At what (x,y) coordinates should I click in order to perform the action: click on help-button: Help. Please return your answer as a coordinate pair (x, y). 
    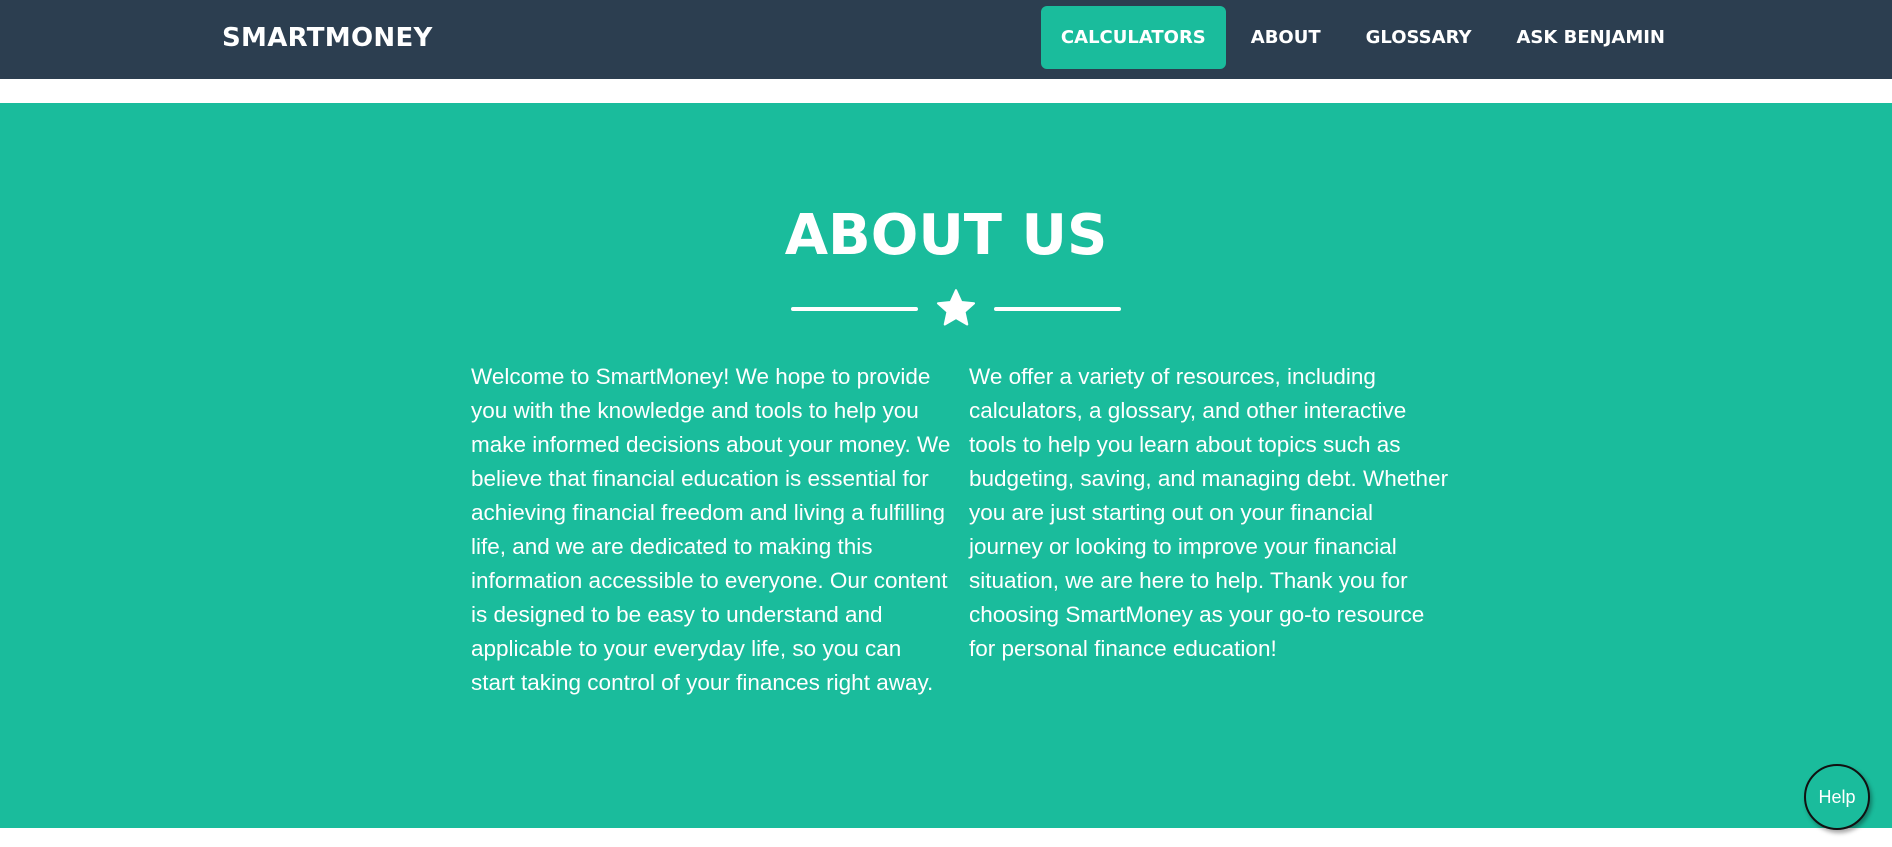
    Looking at the image, I should click on (1837, 797).